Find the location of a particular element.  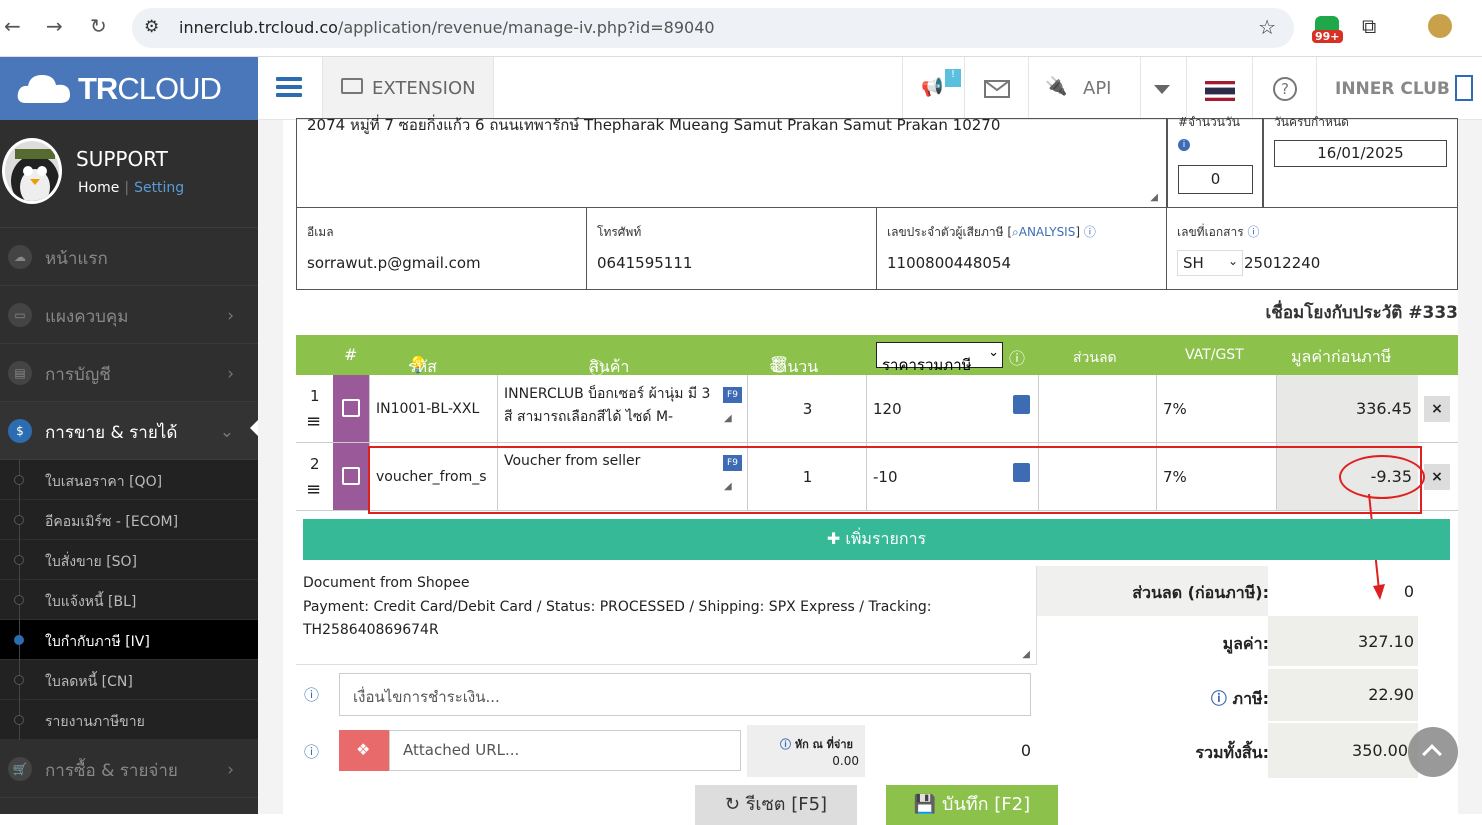

phone-box: โทรศัพท์ 0641595111 is located at coordinates (731, 248).